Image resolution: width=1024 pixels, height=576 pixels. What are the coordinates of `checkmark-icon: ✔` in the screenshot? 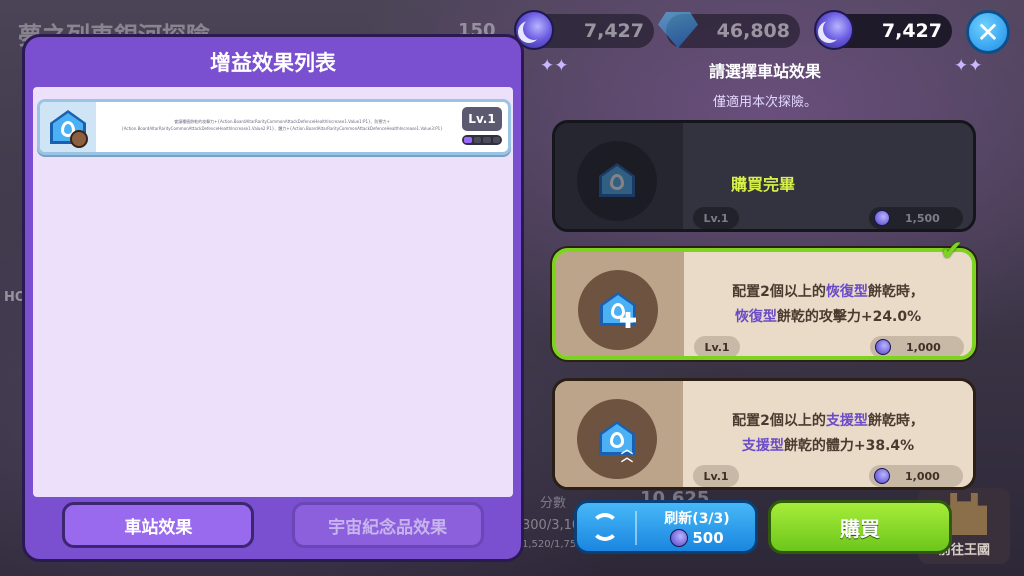 It's located at (952, 250).